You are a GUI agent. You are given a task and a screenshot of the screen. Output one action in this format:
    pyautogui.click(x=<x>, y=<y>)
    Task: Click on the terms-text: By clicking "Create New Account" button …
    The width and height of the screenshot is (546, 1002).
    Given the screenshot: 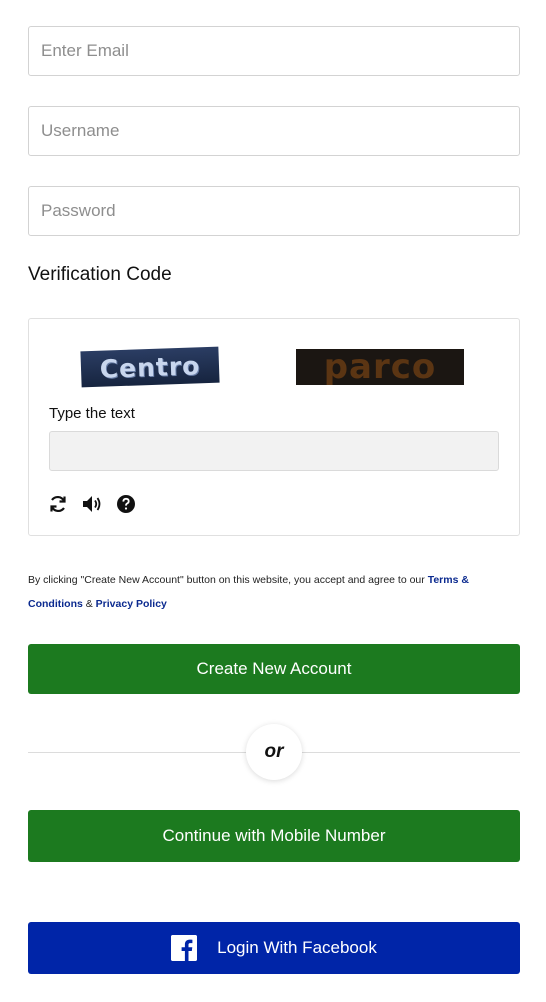 What is the action you would take?
    pyautogui.click(x=273, y=592)
    